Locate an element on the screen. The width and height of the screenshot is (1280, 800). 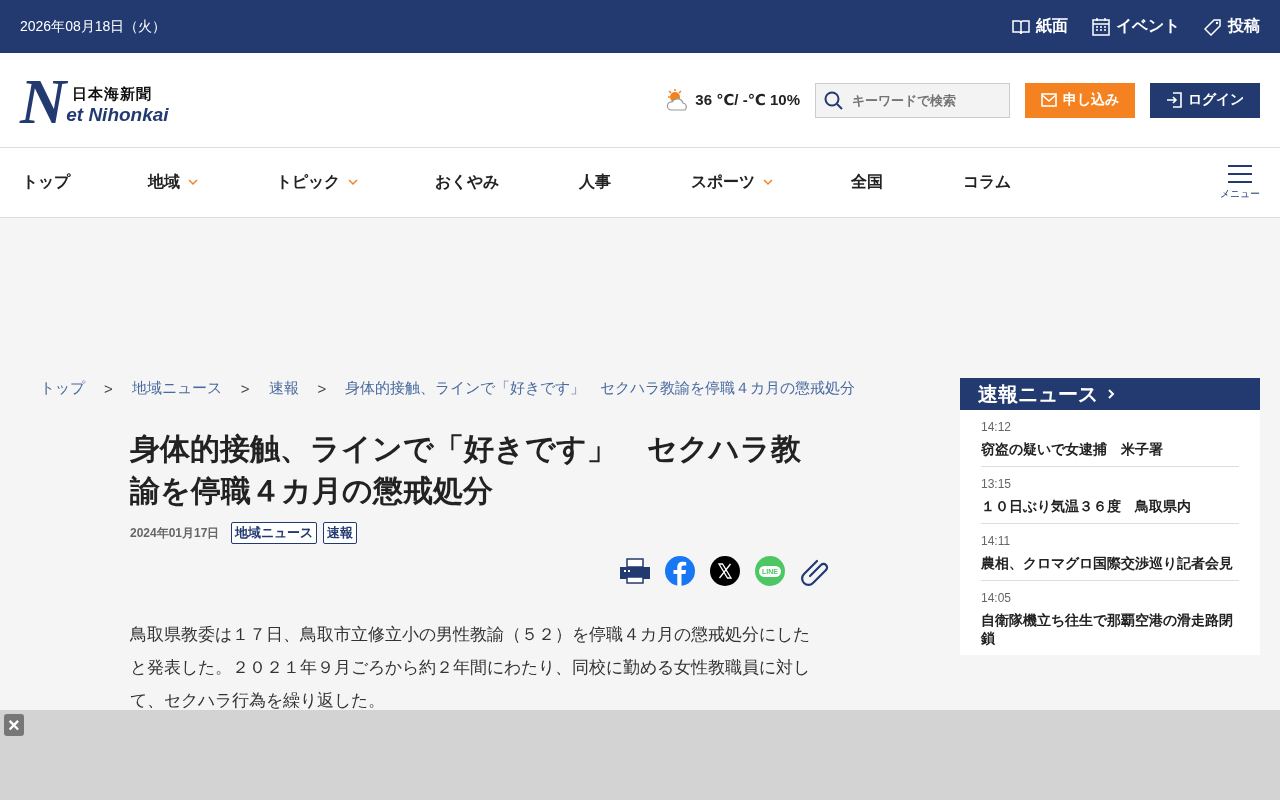
breaking-news-heading: 速報ニュース is located at coordinates (1110, 394).